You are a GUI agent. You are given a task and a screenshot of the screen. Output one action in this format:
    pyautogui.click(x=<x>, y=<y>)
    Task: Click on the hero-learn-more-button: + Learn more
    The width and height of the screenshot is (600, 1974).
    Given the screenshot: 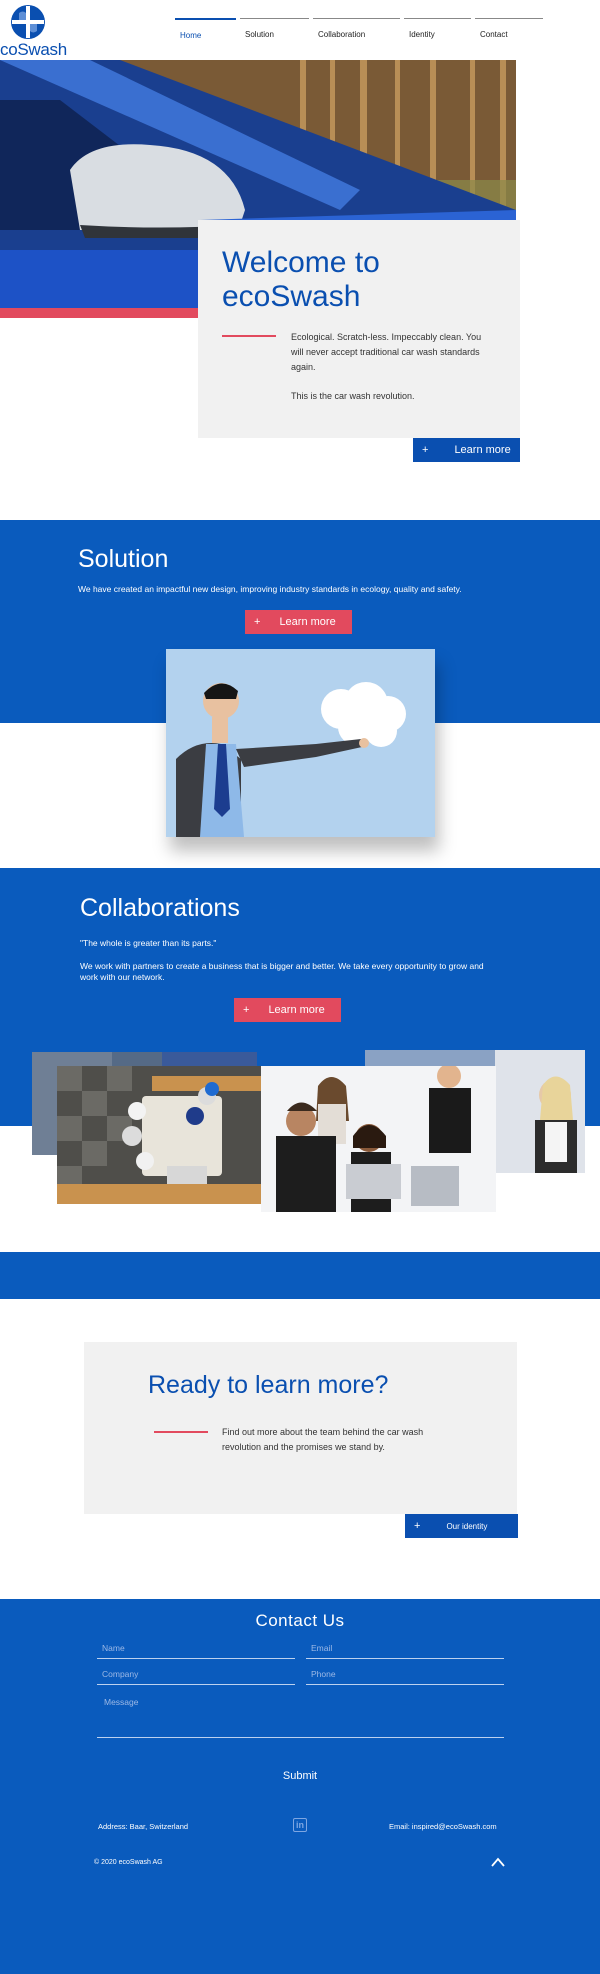 What is the action you would take?
    pyautogui.click(x=466, y=450)
    